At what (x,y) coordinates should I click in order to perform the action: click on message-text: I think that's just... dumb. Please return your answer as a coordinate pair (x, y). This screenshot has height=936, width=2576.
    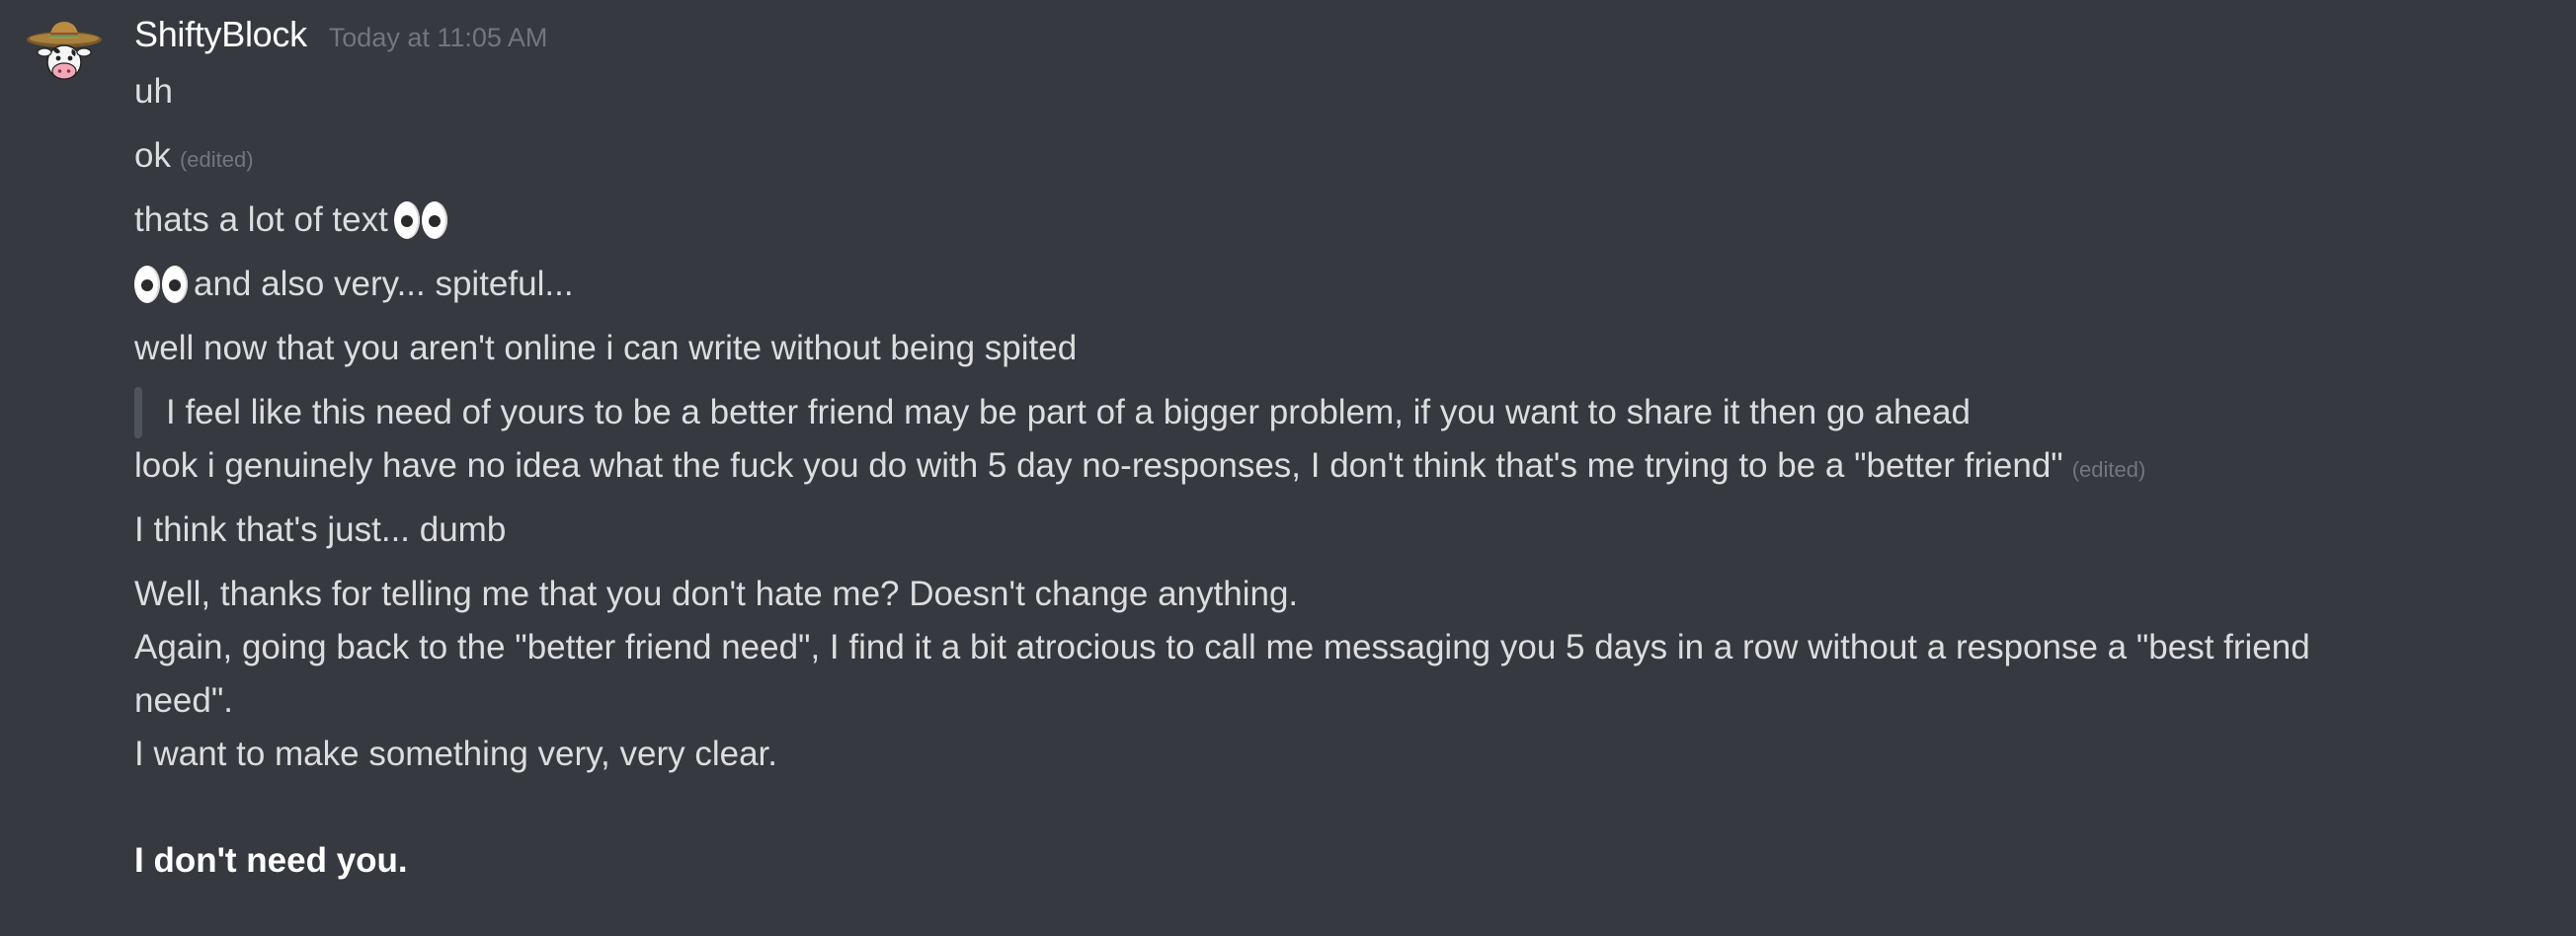
    Looking at the image, I should click on (320, 529).